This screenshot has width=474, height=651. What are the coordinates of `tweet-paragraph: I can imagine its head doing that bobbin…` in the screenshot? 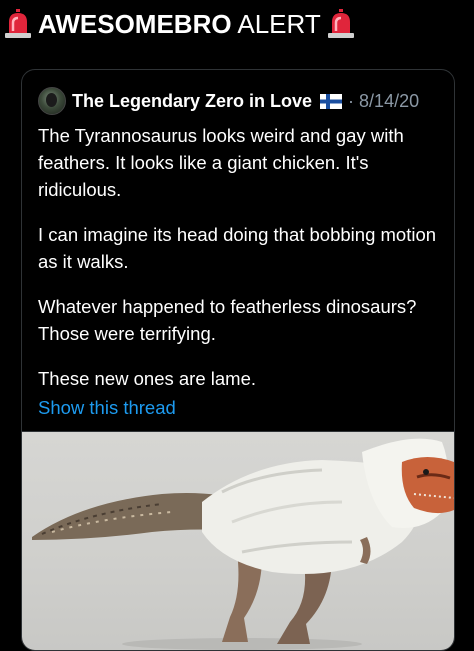 It's located at (237, 248).